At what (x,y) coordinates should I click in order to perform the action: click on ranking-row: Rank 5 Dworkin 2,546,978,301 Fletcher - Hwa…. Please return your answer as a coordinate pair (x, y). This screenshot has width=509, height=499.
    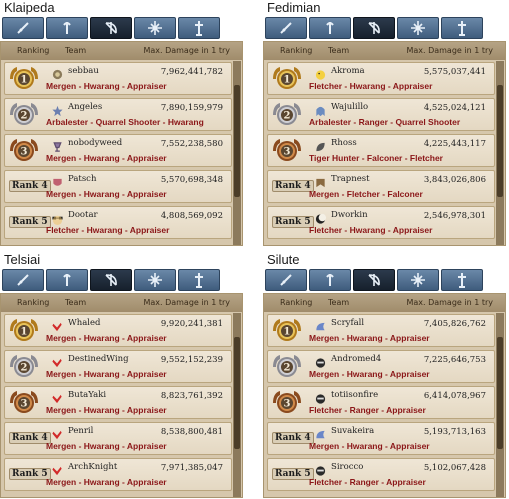
    Looking at the image, I should click on (381, 222).